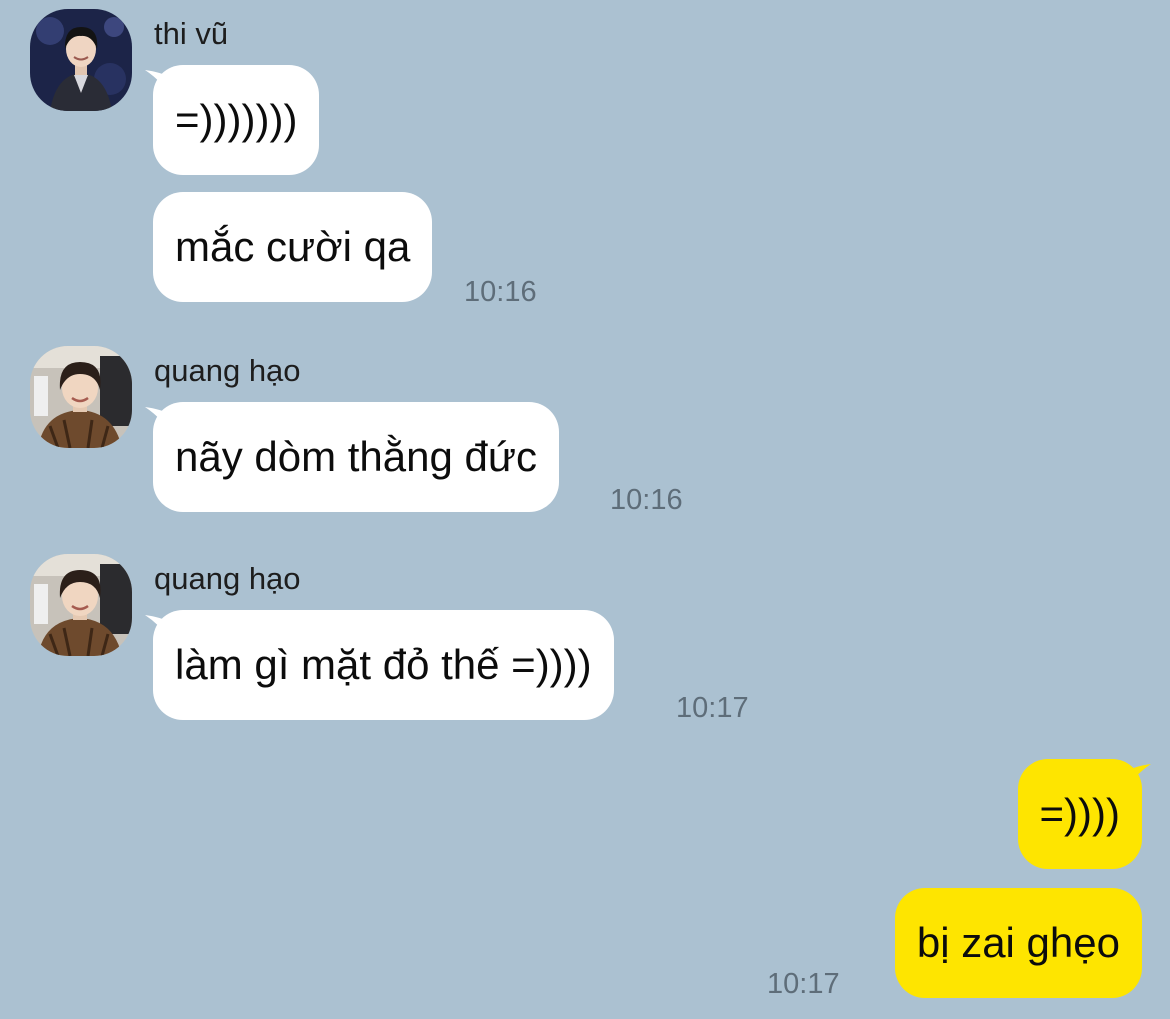 This screenshot has height=1019, width=1170. Describe the element at coordinates (383, 665) in the screenshot. I see `message-bubble: làm gì mặt đỏ thế =))))` at that location.